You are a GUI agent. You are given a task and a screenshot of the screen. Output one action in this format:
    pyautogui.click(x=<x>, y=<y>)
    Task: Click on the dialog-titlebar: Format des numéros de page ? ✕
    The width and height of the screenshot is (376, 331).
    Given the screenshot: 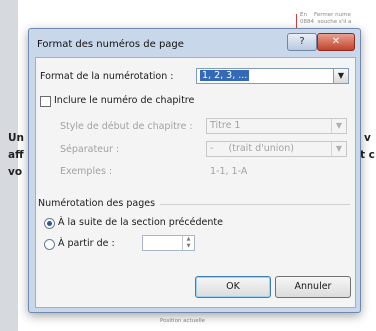 What is the action you would take?
    pyautogui.click(x=194, y=43)
    